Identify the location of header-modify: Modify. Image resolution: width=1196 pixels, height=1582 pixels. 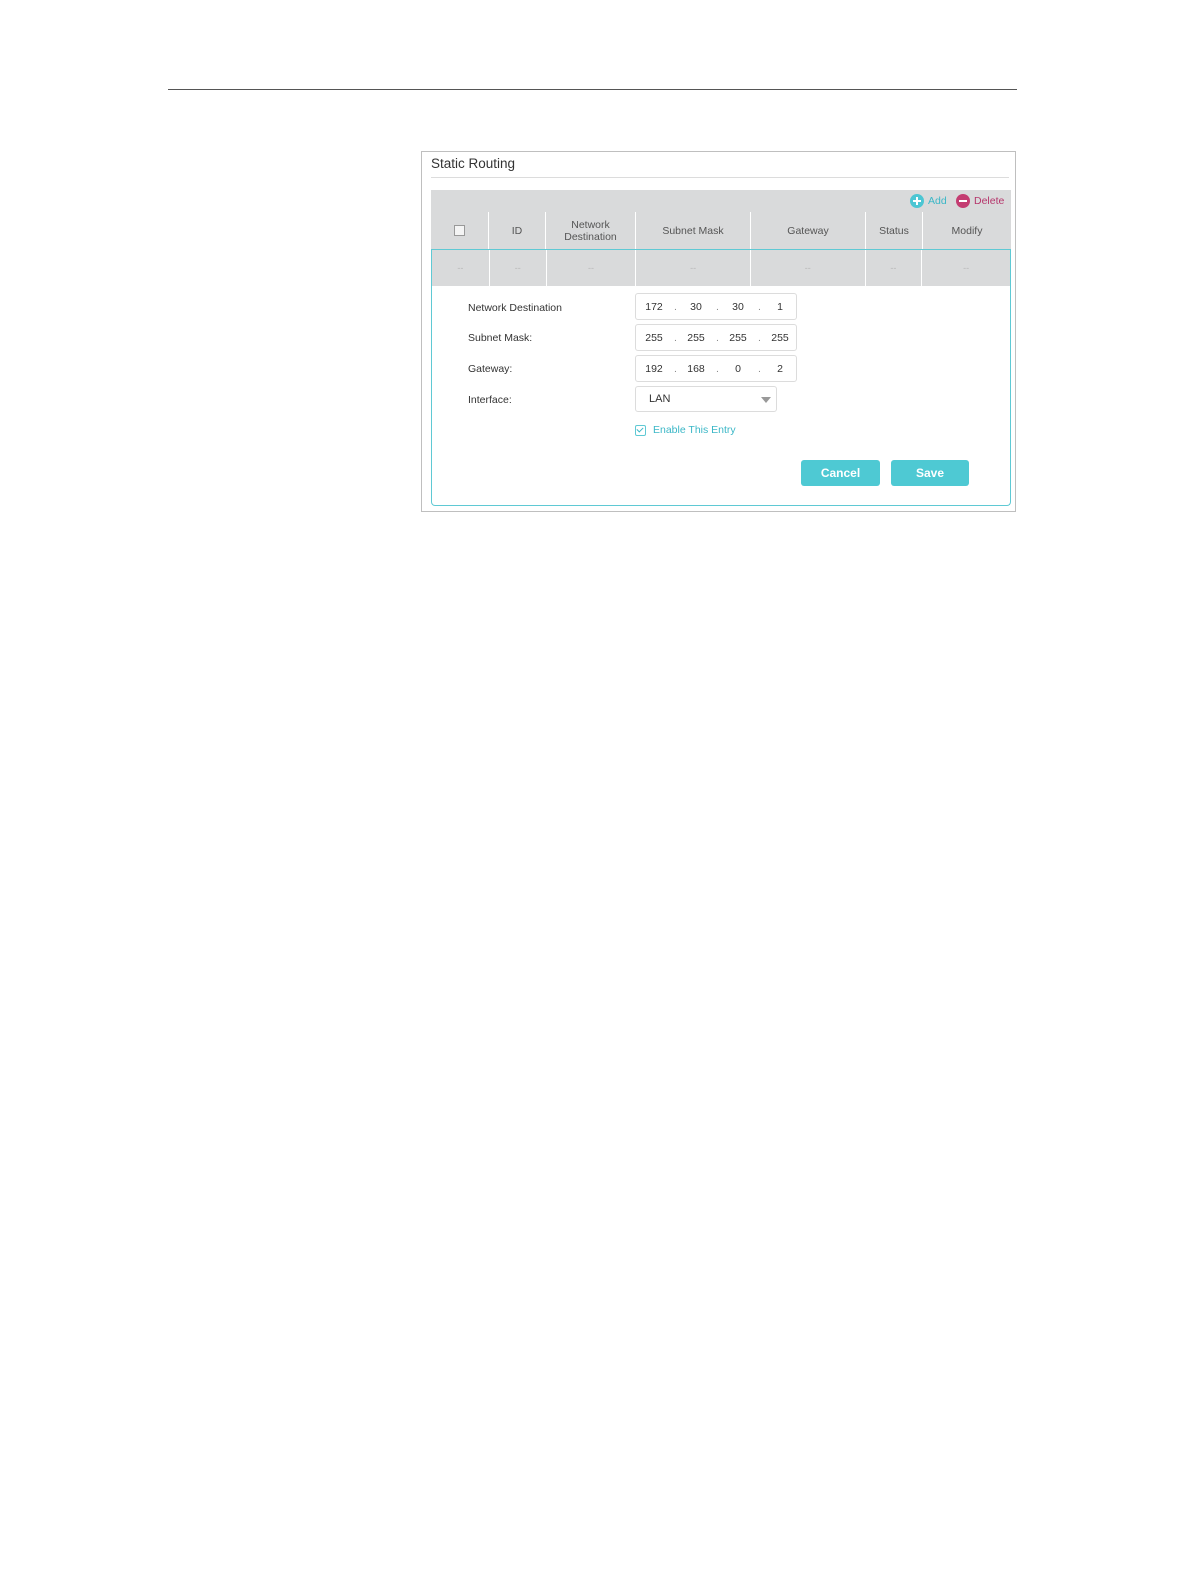
(967, 230).